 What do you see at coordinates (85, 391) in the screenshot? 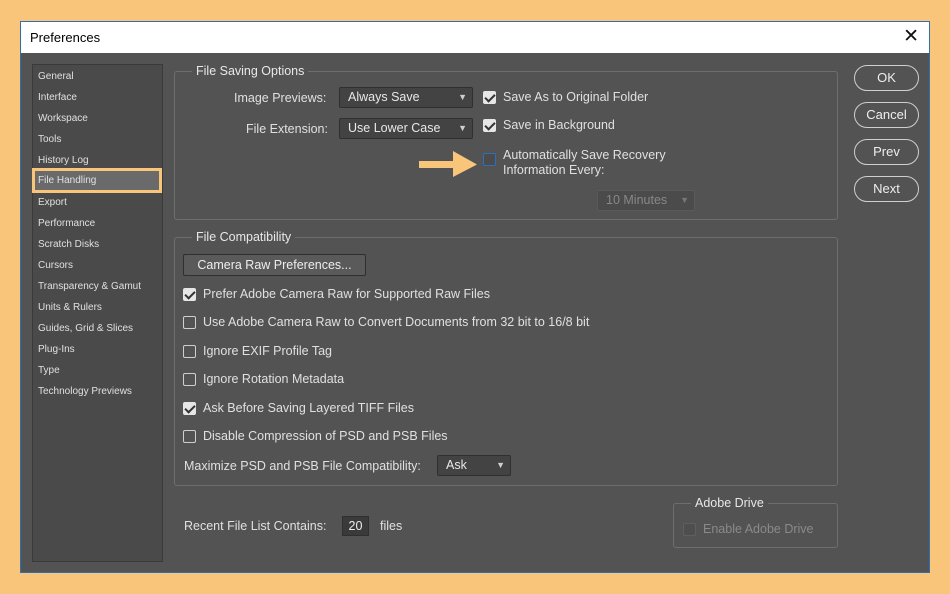
I see `sidebar-item-technology-previews: Technology Previews` at bounding box center [85, 391].